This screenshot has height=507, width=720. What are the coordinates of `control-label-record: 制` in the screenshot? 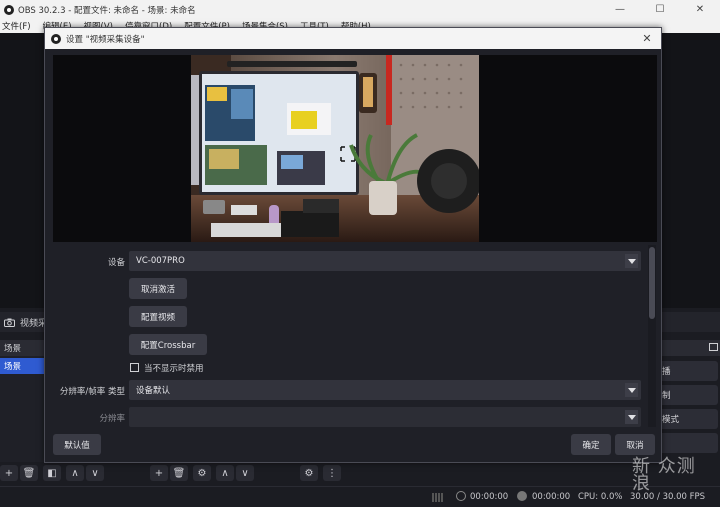 It's located at (666, 396).